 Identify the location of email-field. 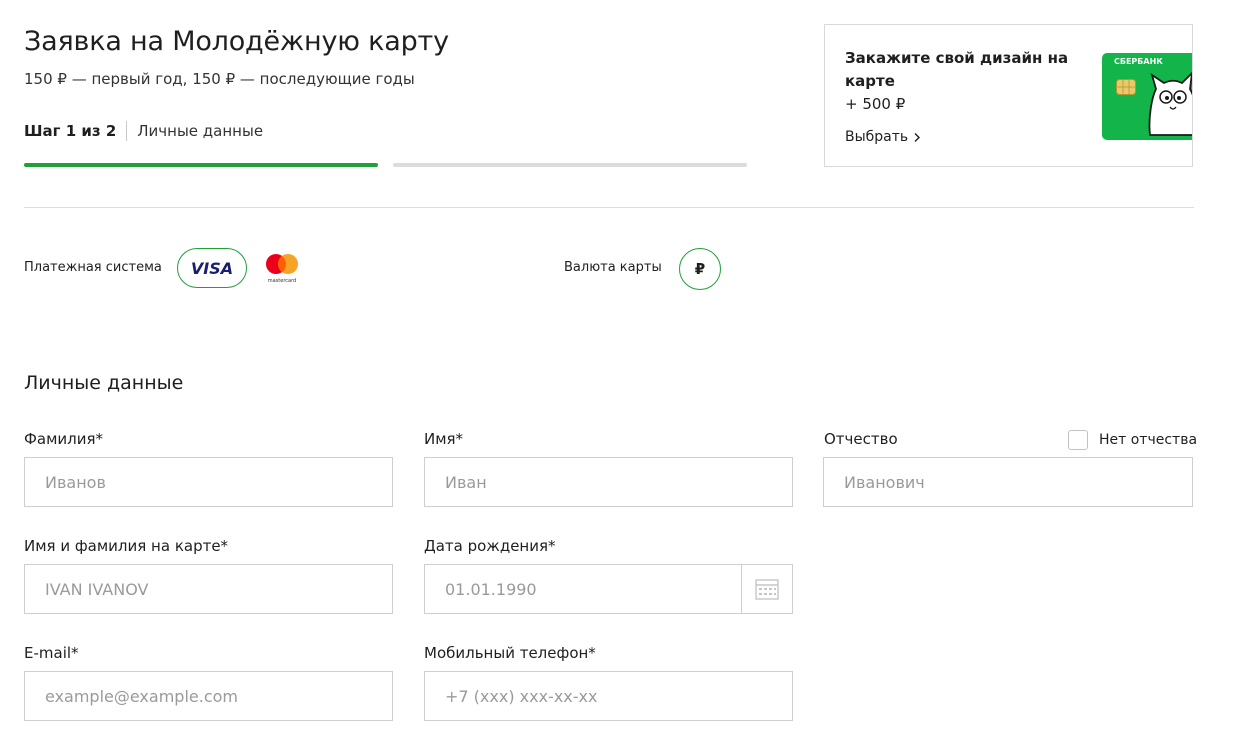
(208, 696).